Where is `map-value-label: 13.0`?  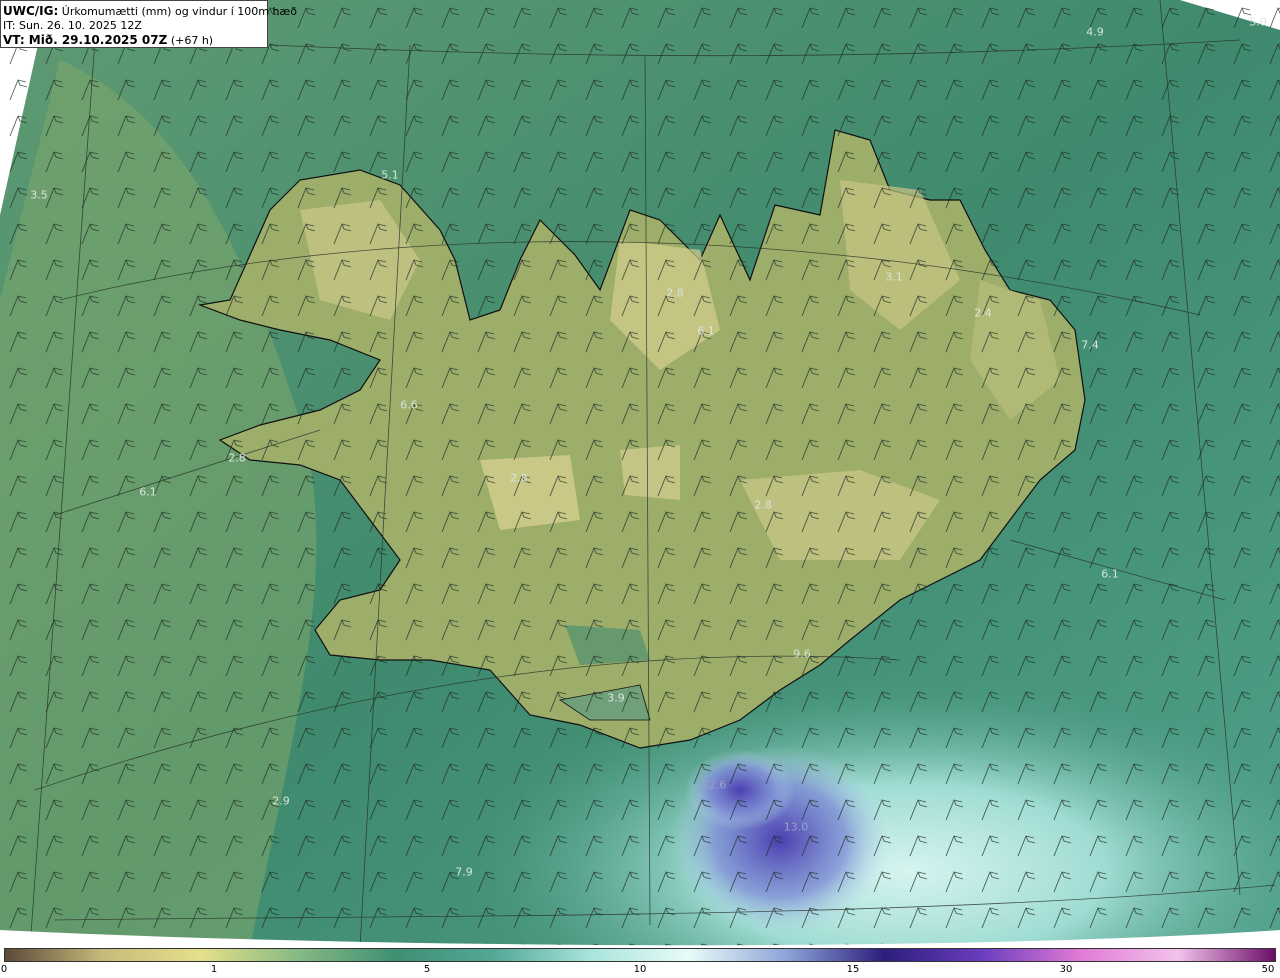
map-value-label: 13.0 is located at coordinates (796, 827).